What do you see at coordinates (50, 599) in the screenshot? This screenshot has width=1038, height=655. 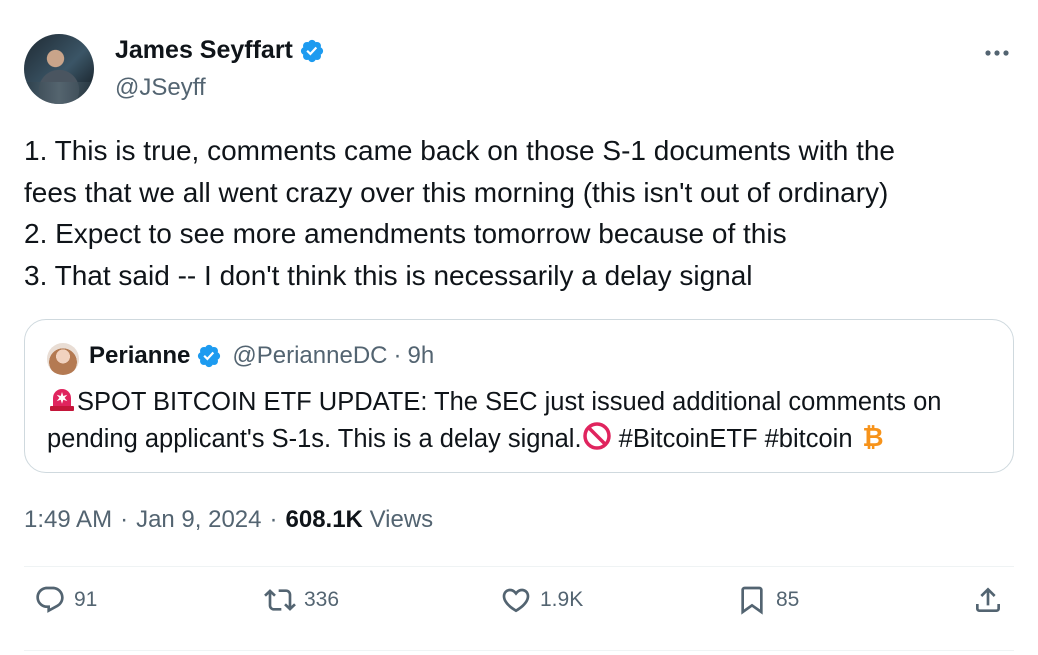 I see `reply-icon` at bounding box center [50, 599].